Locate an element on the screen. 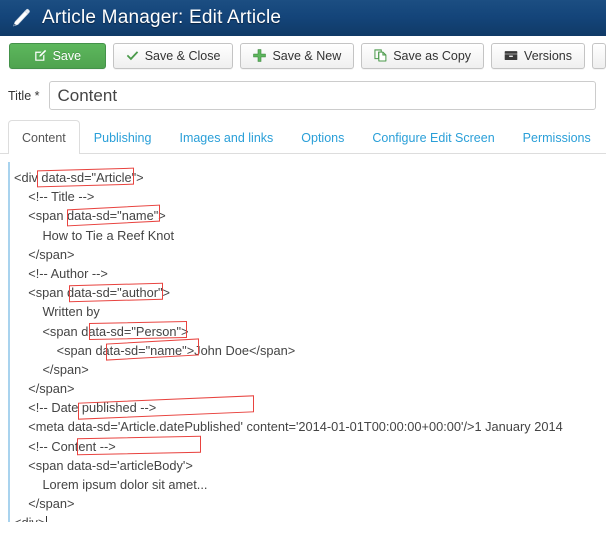 This screenshot has height=547, width=606. code-line: <!-- Author --> is located at coordinates (61, 273).